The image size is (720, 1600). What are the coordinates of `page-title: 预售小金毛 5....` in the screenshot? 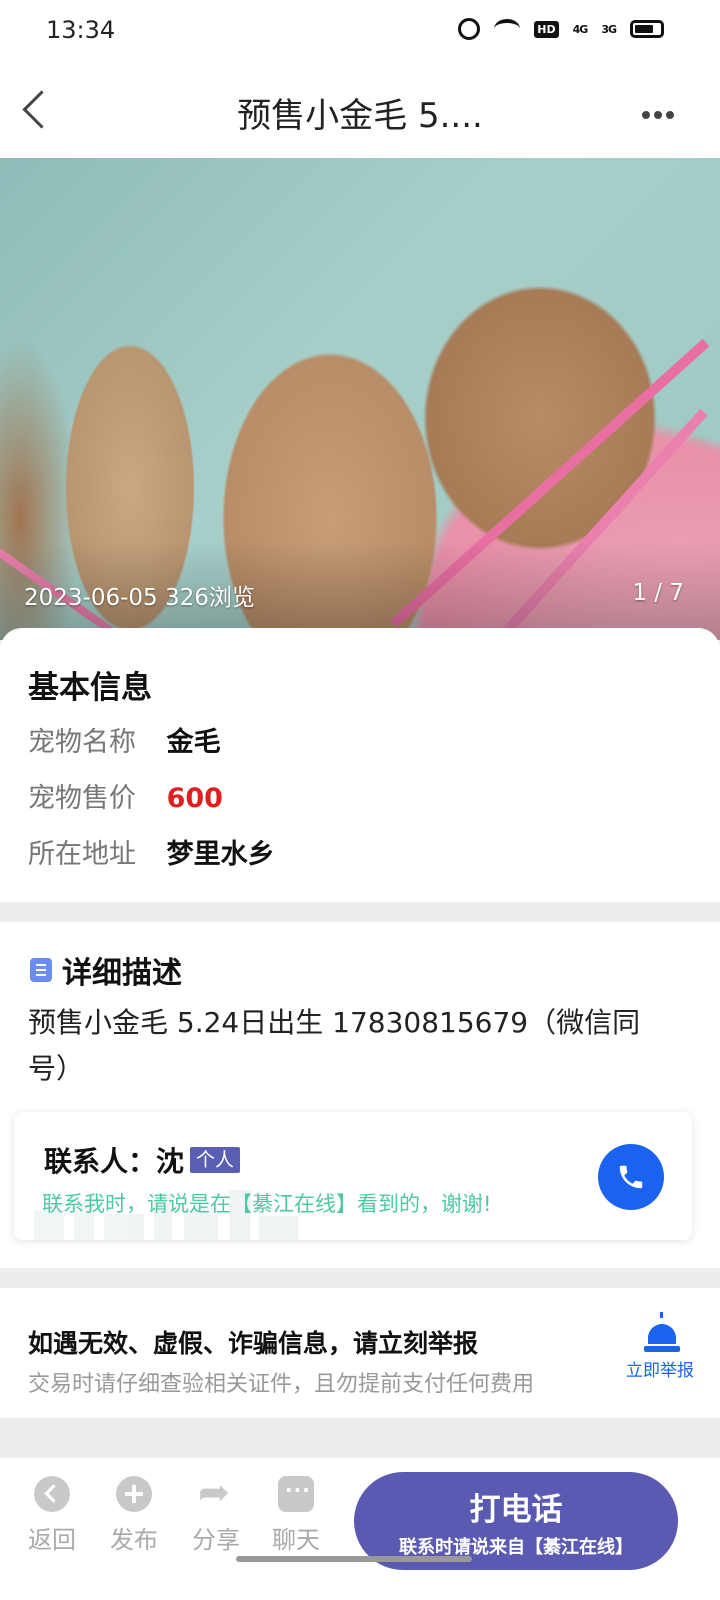 It's located at (360, 116).